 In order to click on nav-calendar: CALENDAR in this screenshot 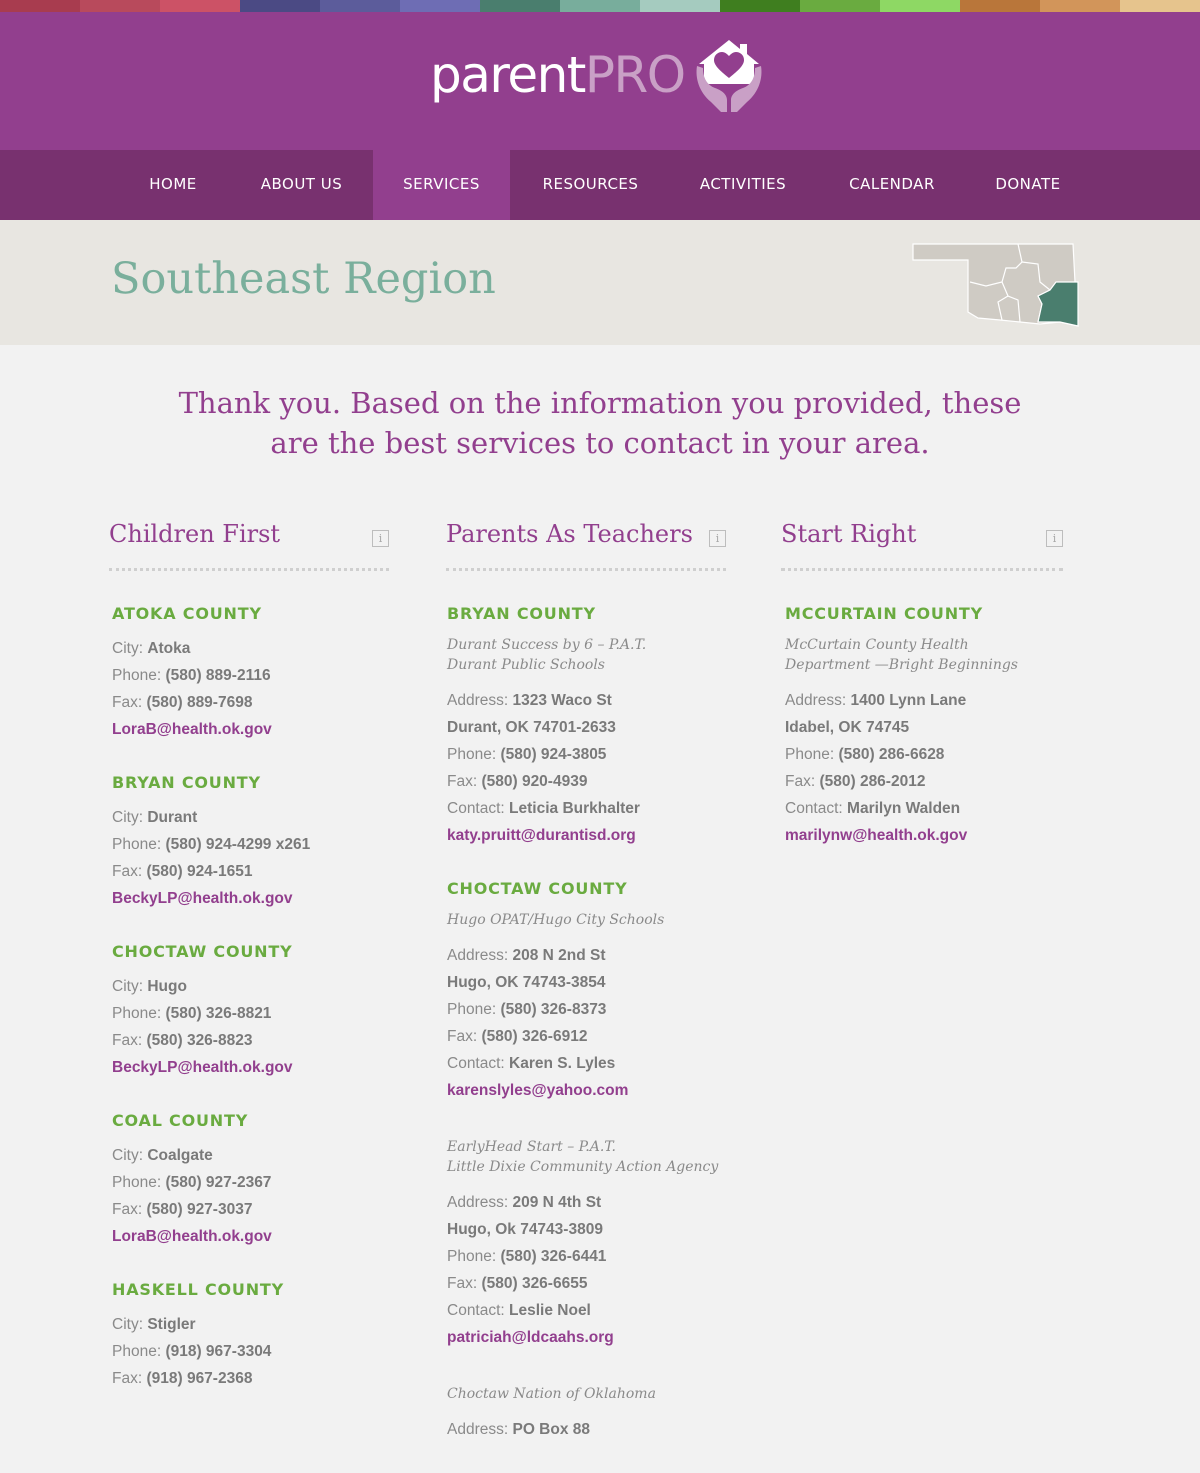, I will do `click(892, 185)`.